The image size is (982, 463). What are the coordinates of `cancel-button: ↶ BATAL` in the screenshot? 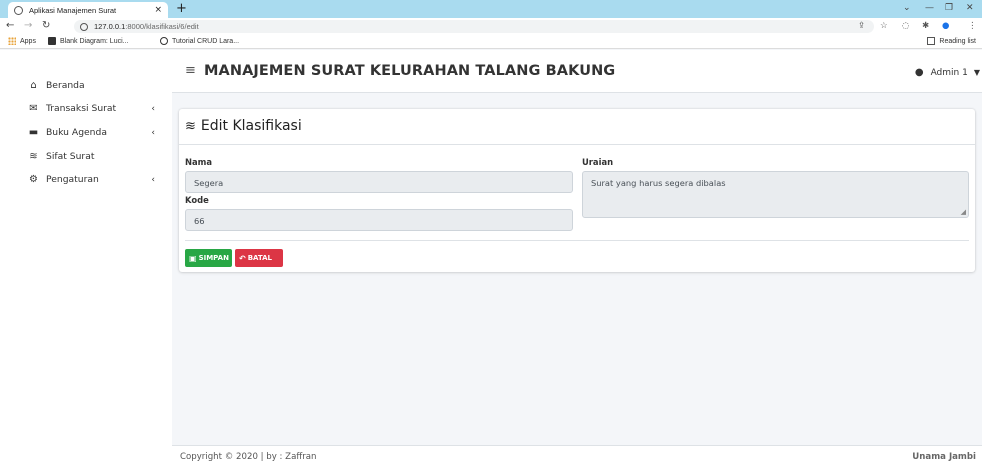 It's located at (259, 258).